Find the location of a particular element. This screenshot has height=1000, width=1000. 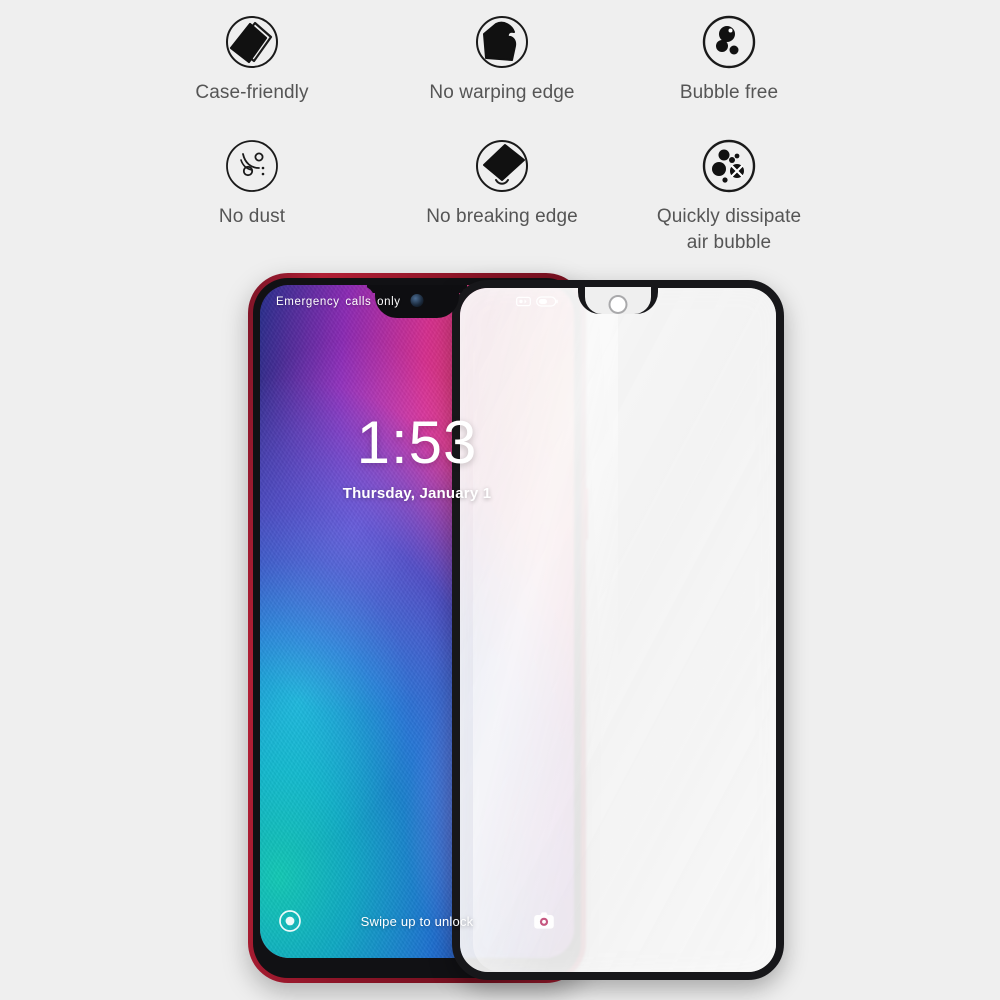

no-warping-edge-icon is located at coordinates (502, 42).